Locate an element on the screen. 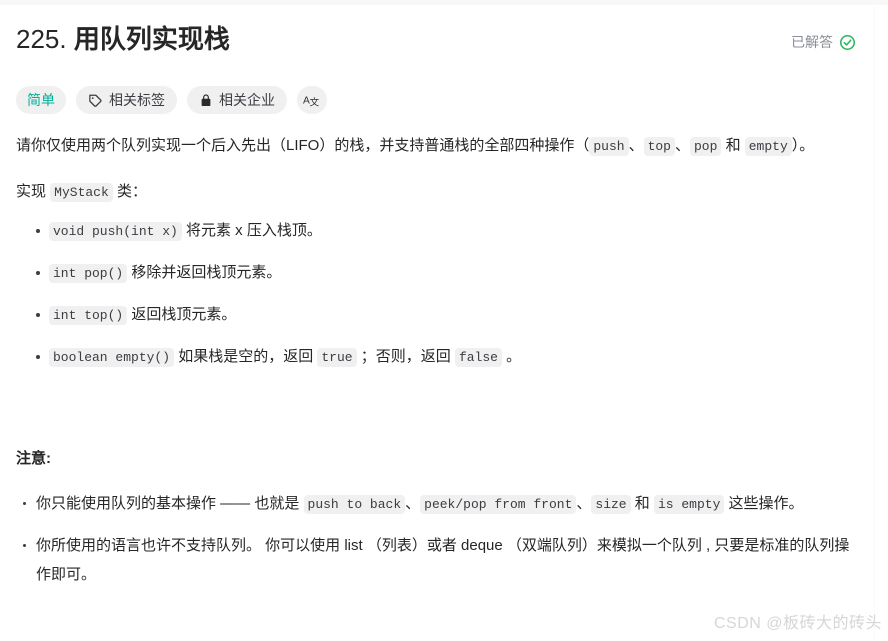 The image size is (888, 641). code-chip-top: top is located at coordinates (659, 146).